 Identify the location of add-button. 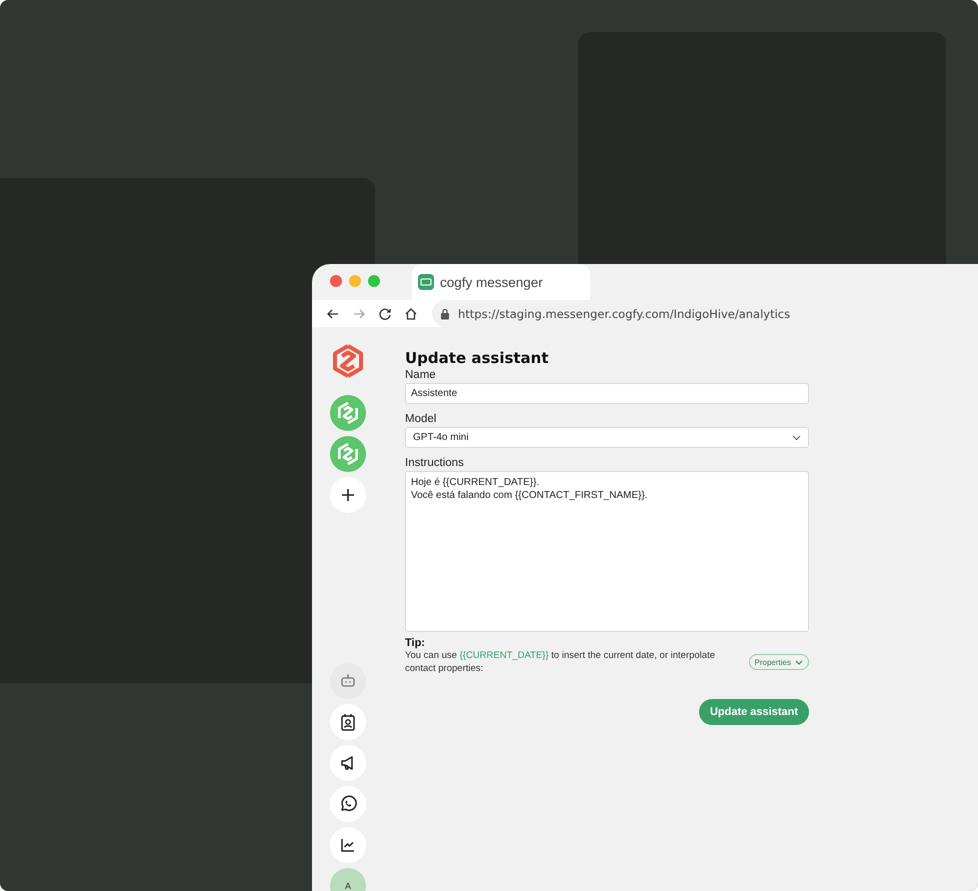
(348, 495).